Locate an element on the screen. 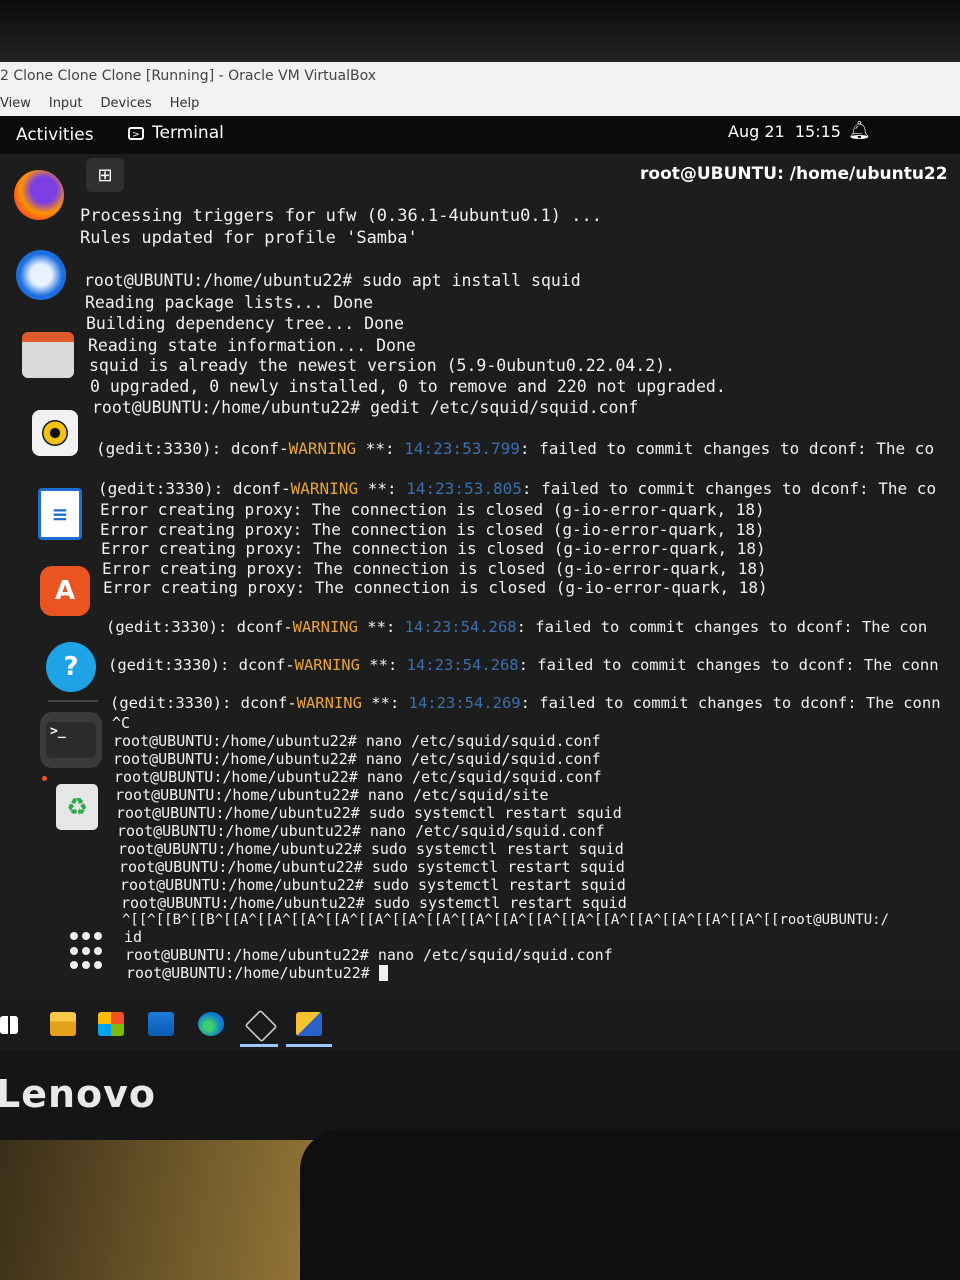 Image resolution: width=960 pixels, height=1280 pixels. rhythmbox-icon is located at coordinates (55, 433).